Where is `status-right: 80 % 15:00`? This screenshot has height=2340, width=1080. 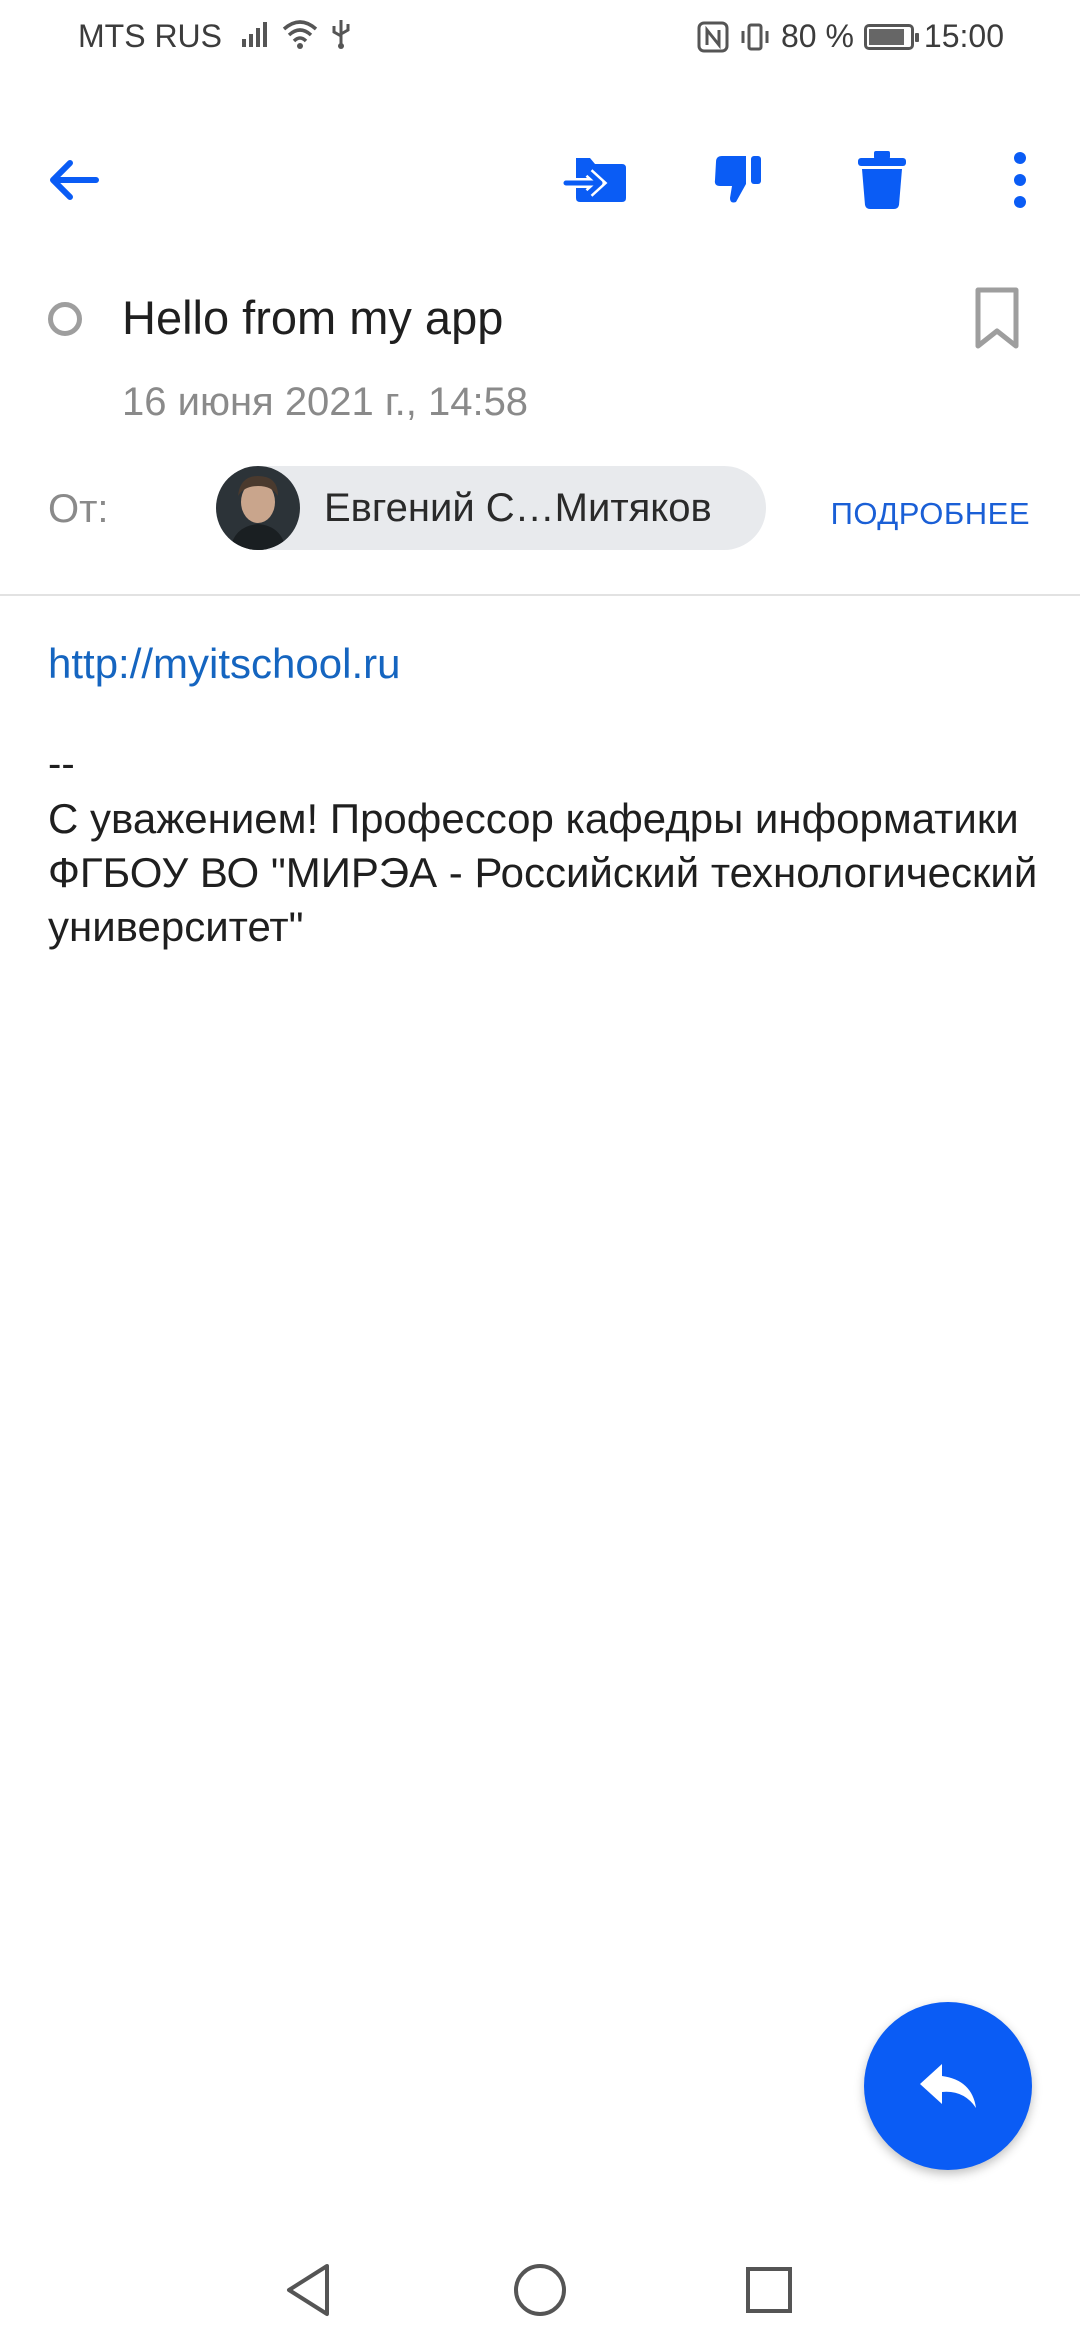
status-right: 80 % 15:00 is located at coordinates (850, 36).